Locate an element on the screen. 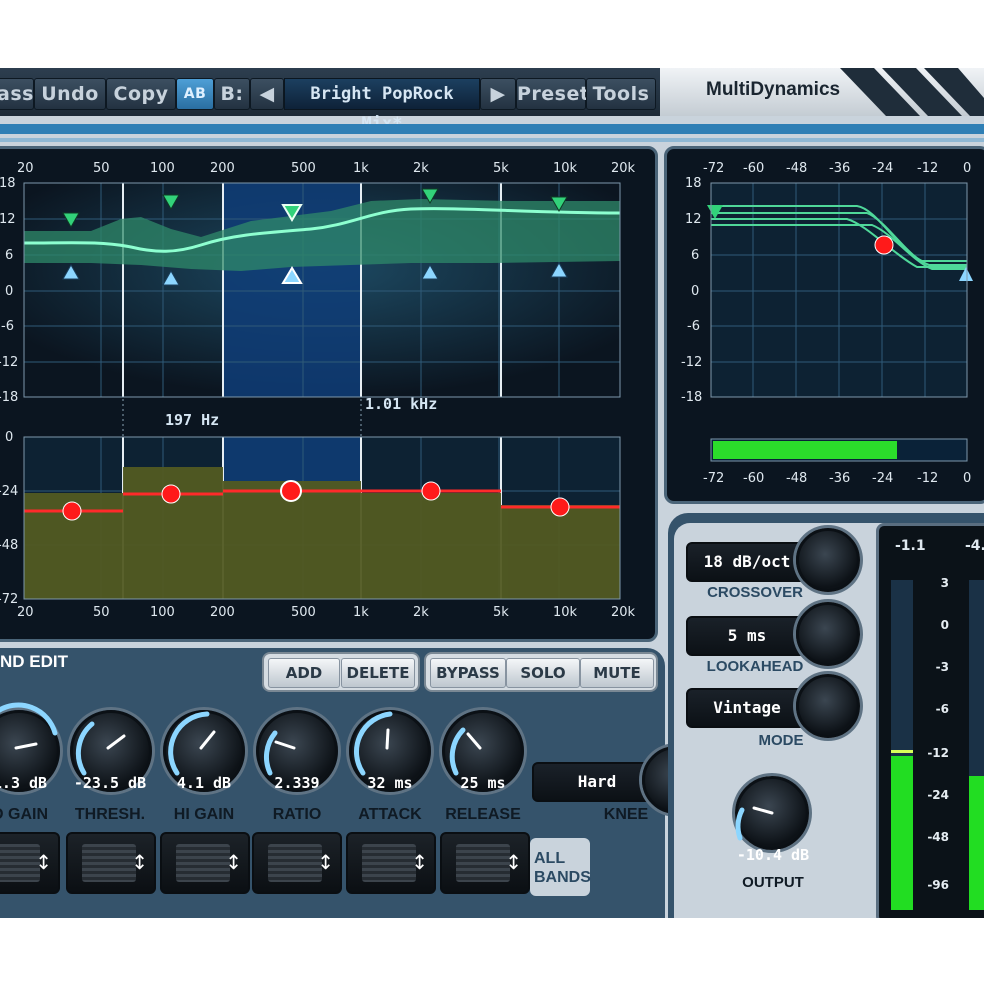  freq-tick-bottom: 1k is located at coordinates (361, 612).